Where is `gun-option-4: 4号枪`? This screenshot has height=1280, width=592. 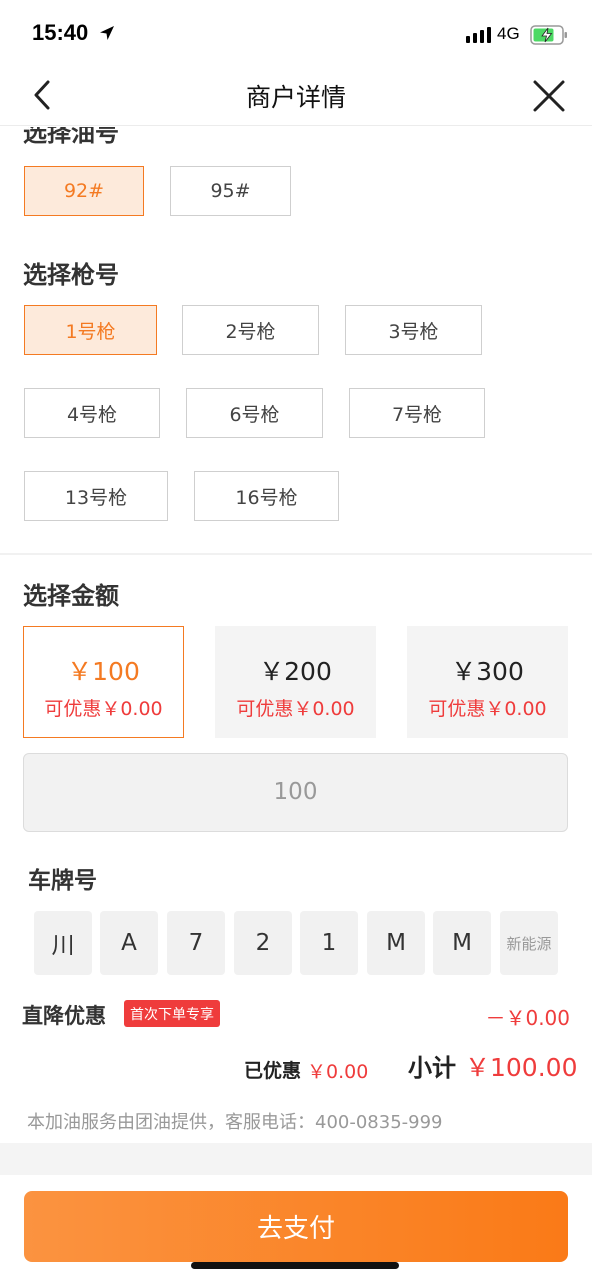
gun-option-4: 4号枪 is located at coordinates (92, 413).